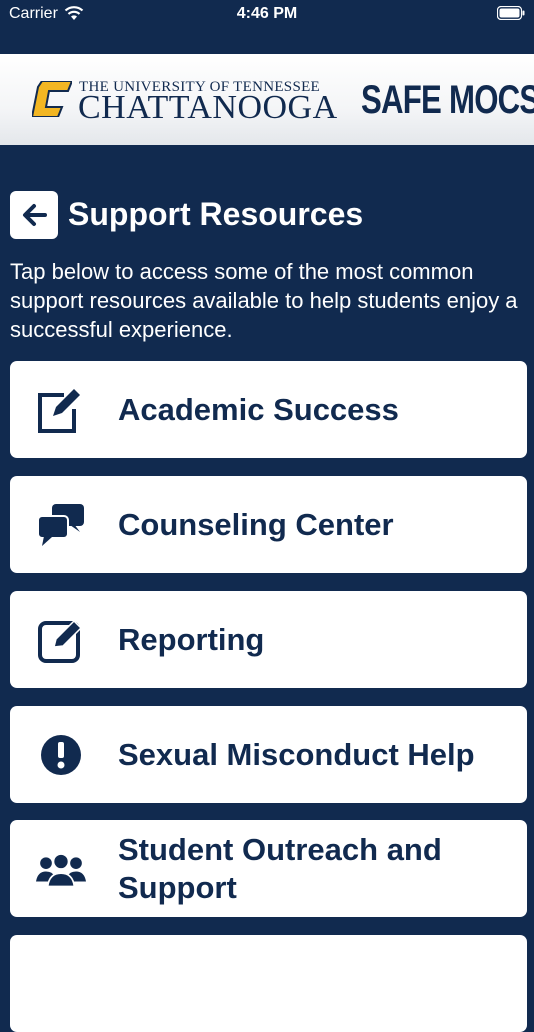  I want to click on resource-counseling-center: Counseling Center, so click(268, 524).